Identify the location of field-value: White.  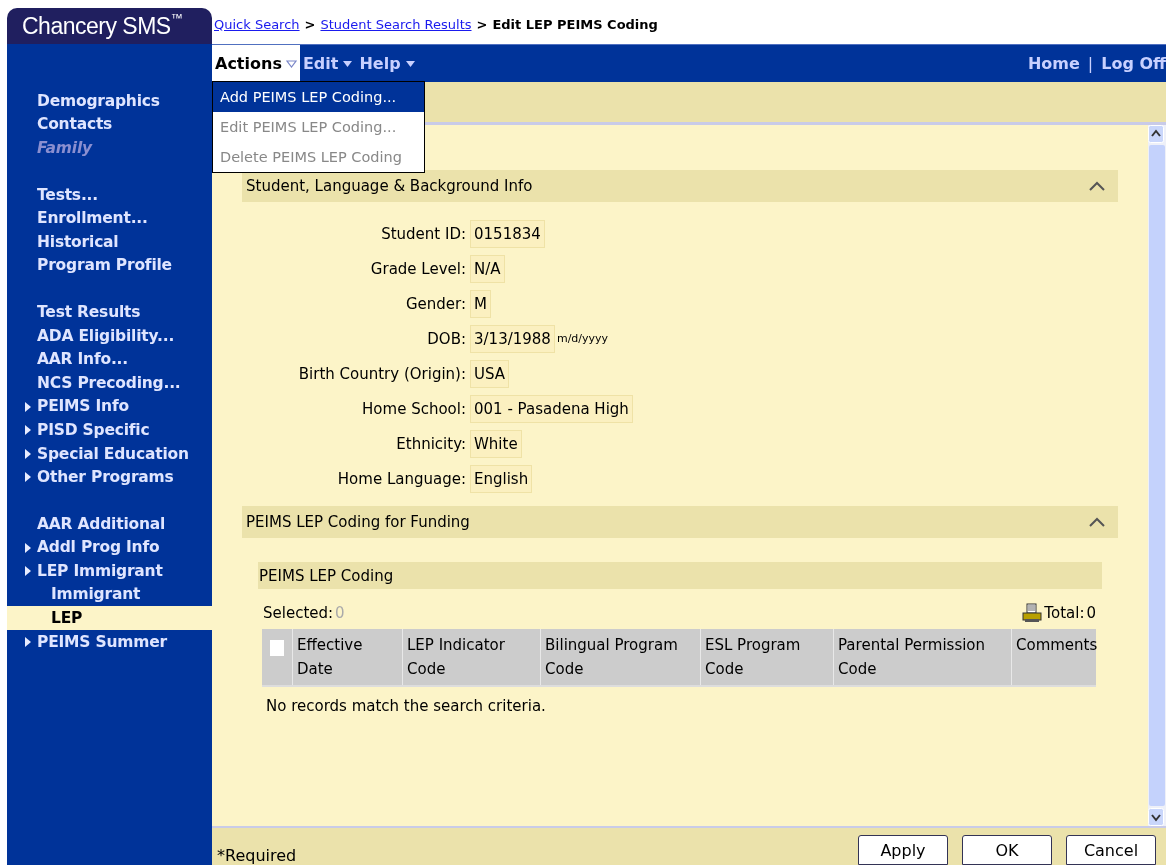
(496, 443).